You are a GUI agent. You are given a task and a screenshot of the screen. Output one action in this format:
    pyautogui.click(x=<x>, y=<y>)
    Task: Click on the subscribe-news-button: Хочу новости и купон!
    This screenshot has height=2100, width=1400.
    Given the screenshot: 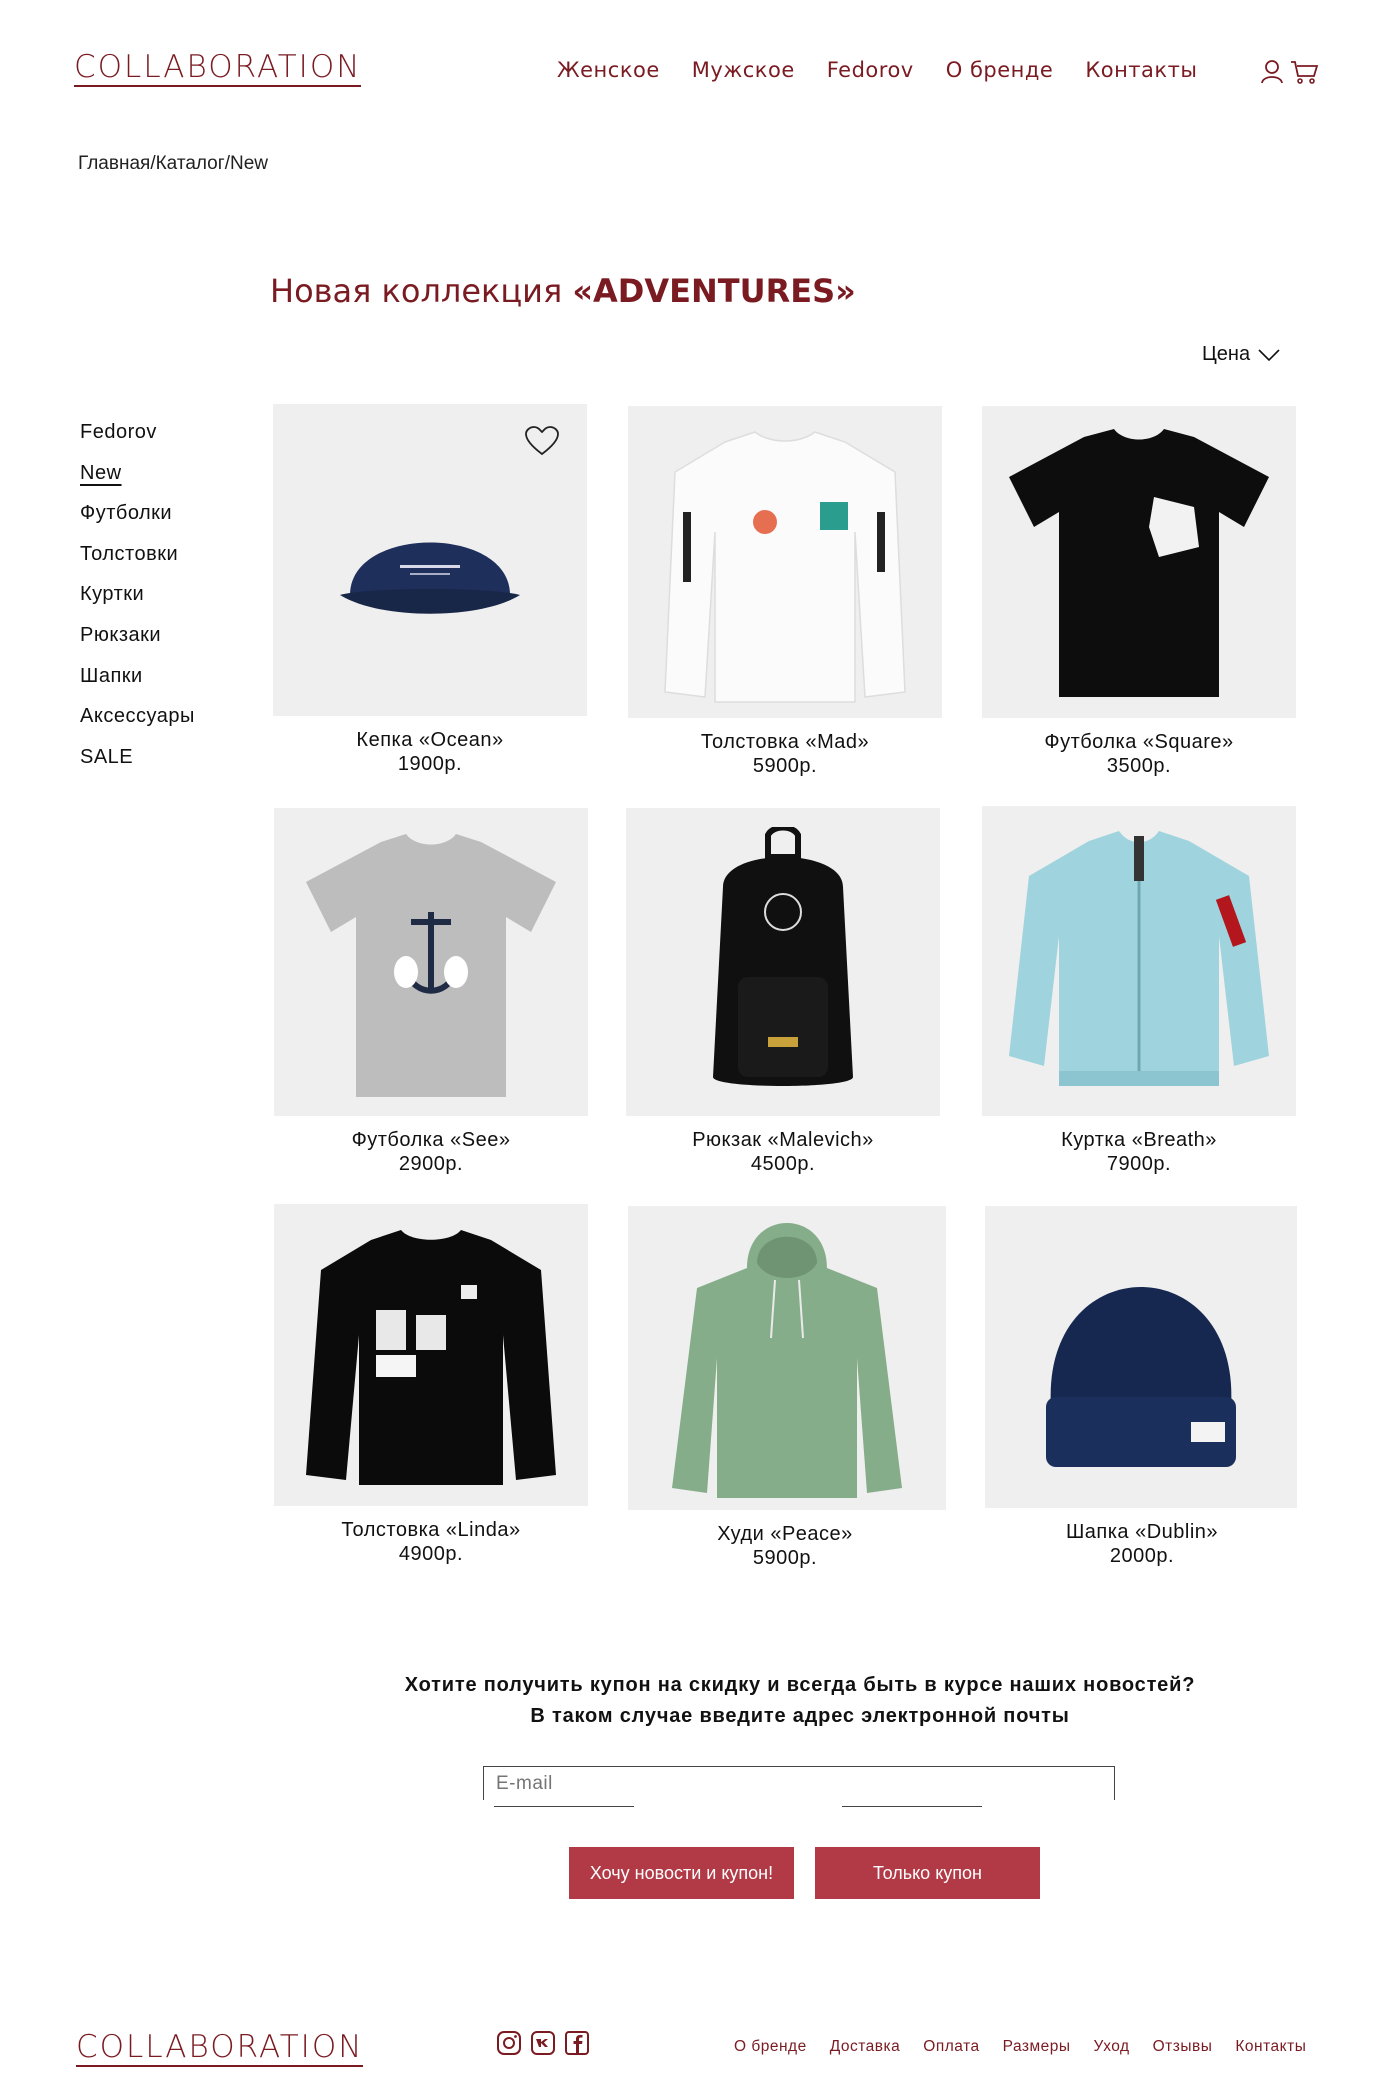 What is the action you would take?
    pyautogui.click(x=681, y=1873)
    